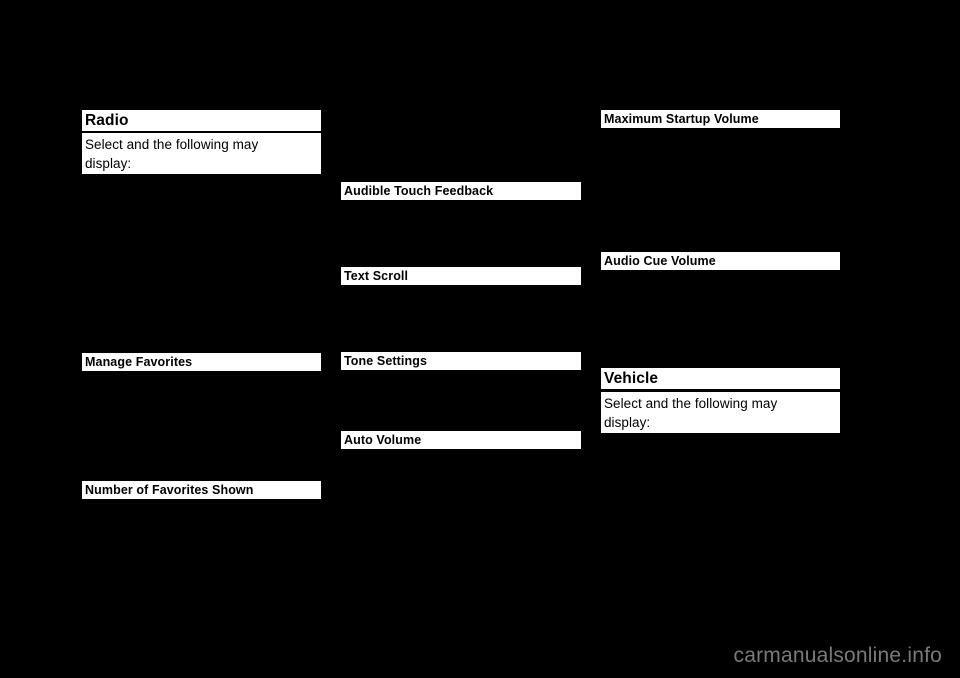 Image resolution: width=960 pixels, height=678 pixels. What do you see at coordinates (461, 276) in the screenshot?
I see `subheading-text-scroll: Text Scroll` at bounding box center [461, 276].